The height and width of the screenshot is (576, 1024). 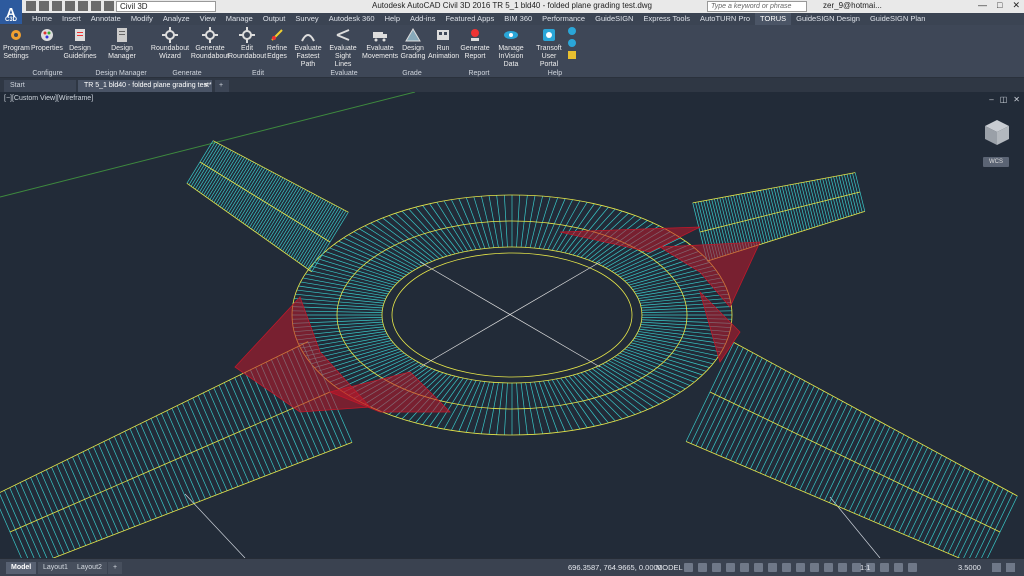 I want to click on annotation-visibility-icon, so click(x=842, y=567).